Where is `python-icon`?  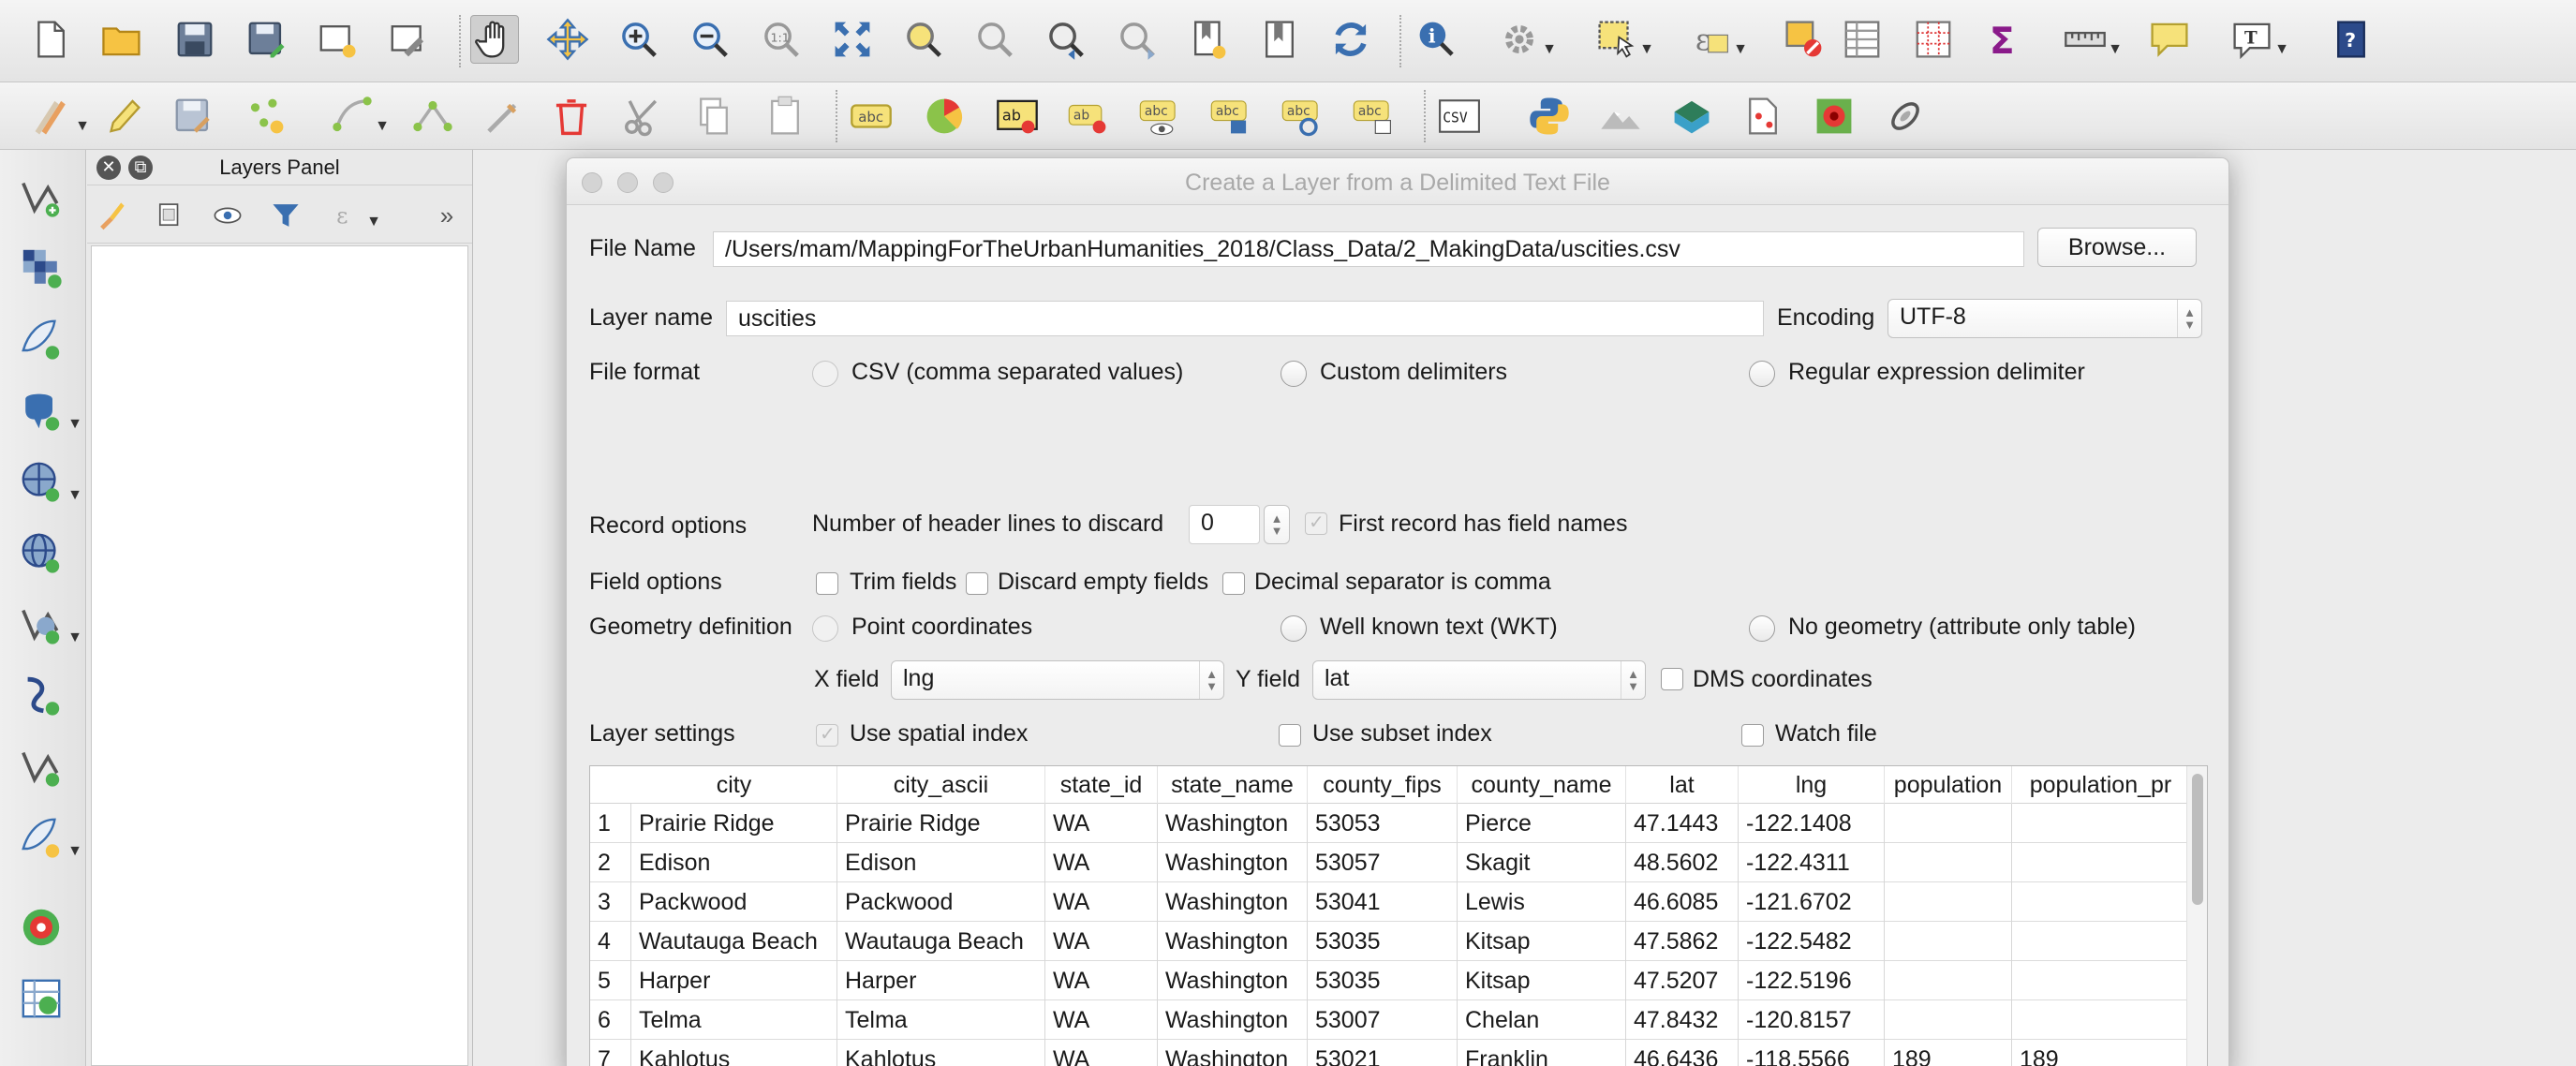
python-icon is located at coordinates (1549, 116).